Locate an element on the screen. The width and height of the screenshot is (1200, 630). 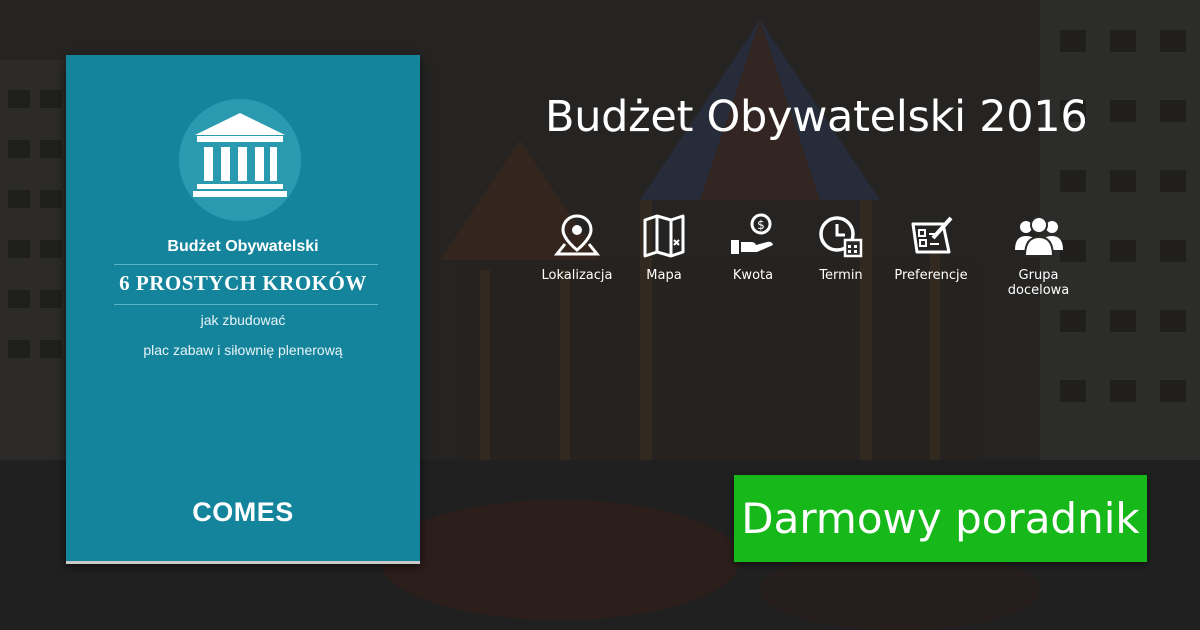
bank-icon is located at coordinates (240, 155).